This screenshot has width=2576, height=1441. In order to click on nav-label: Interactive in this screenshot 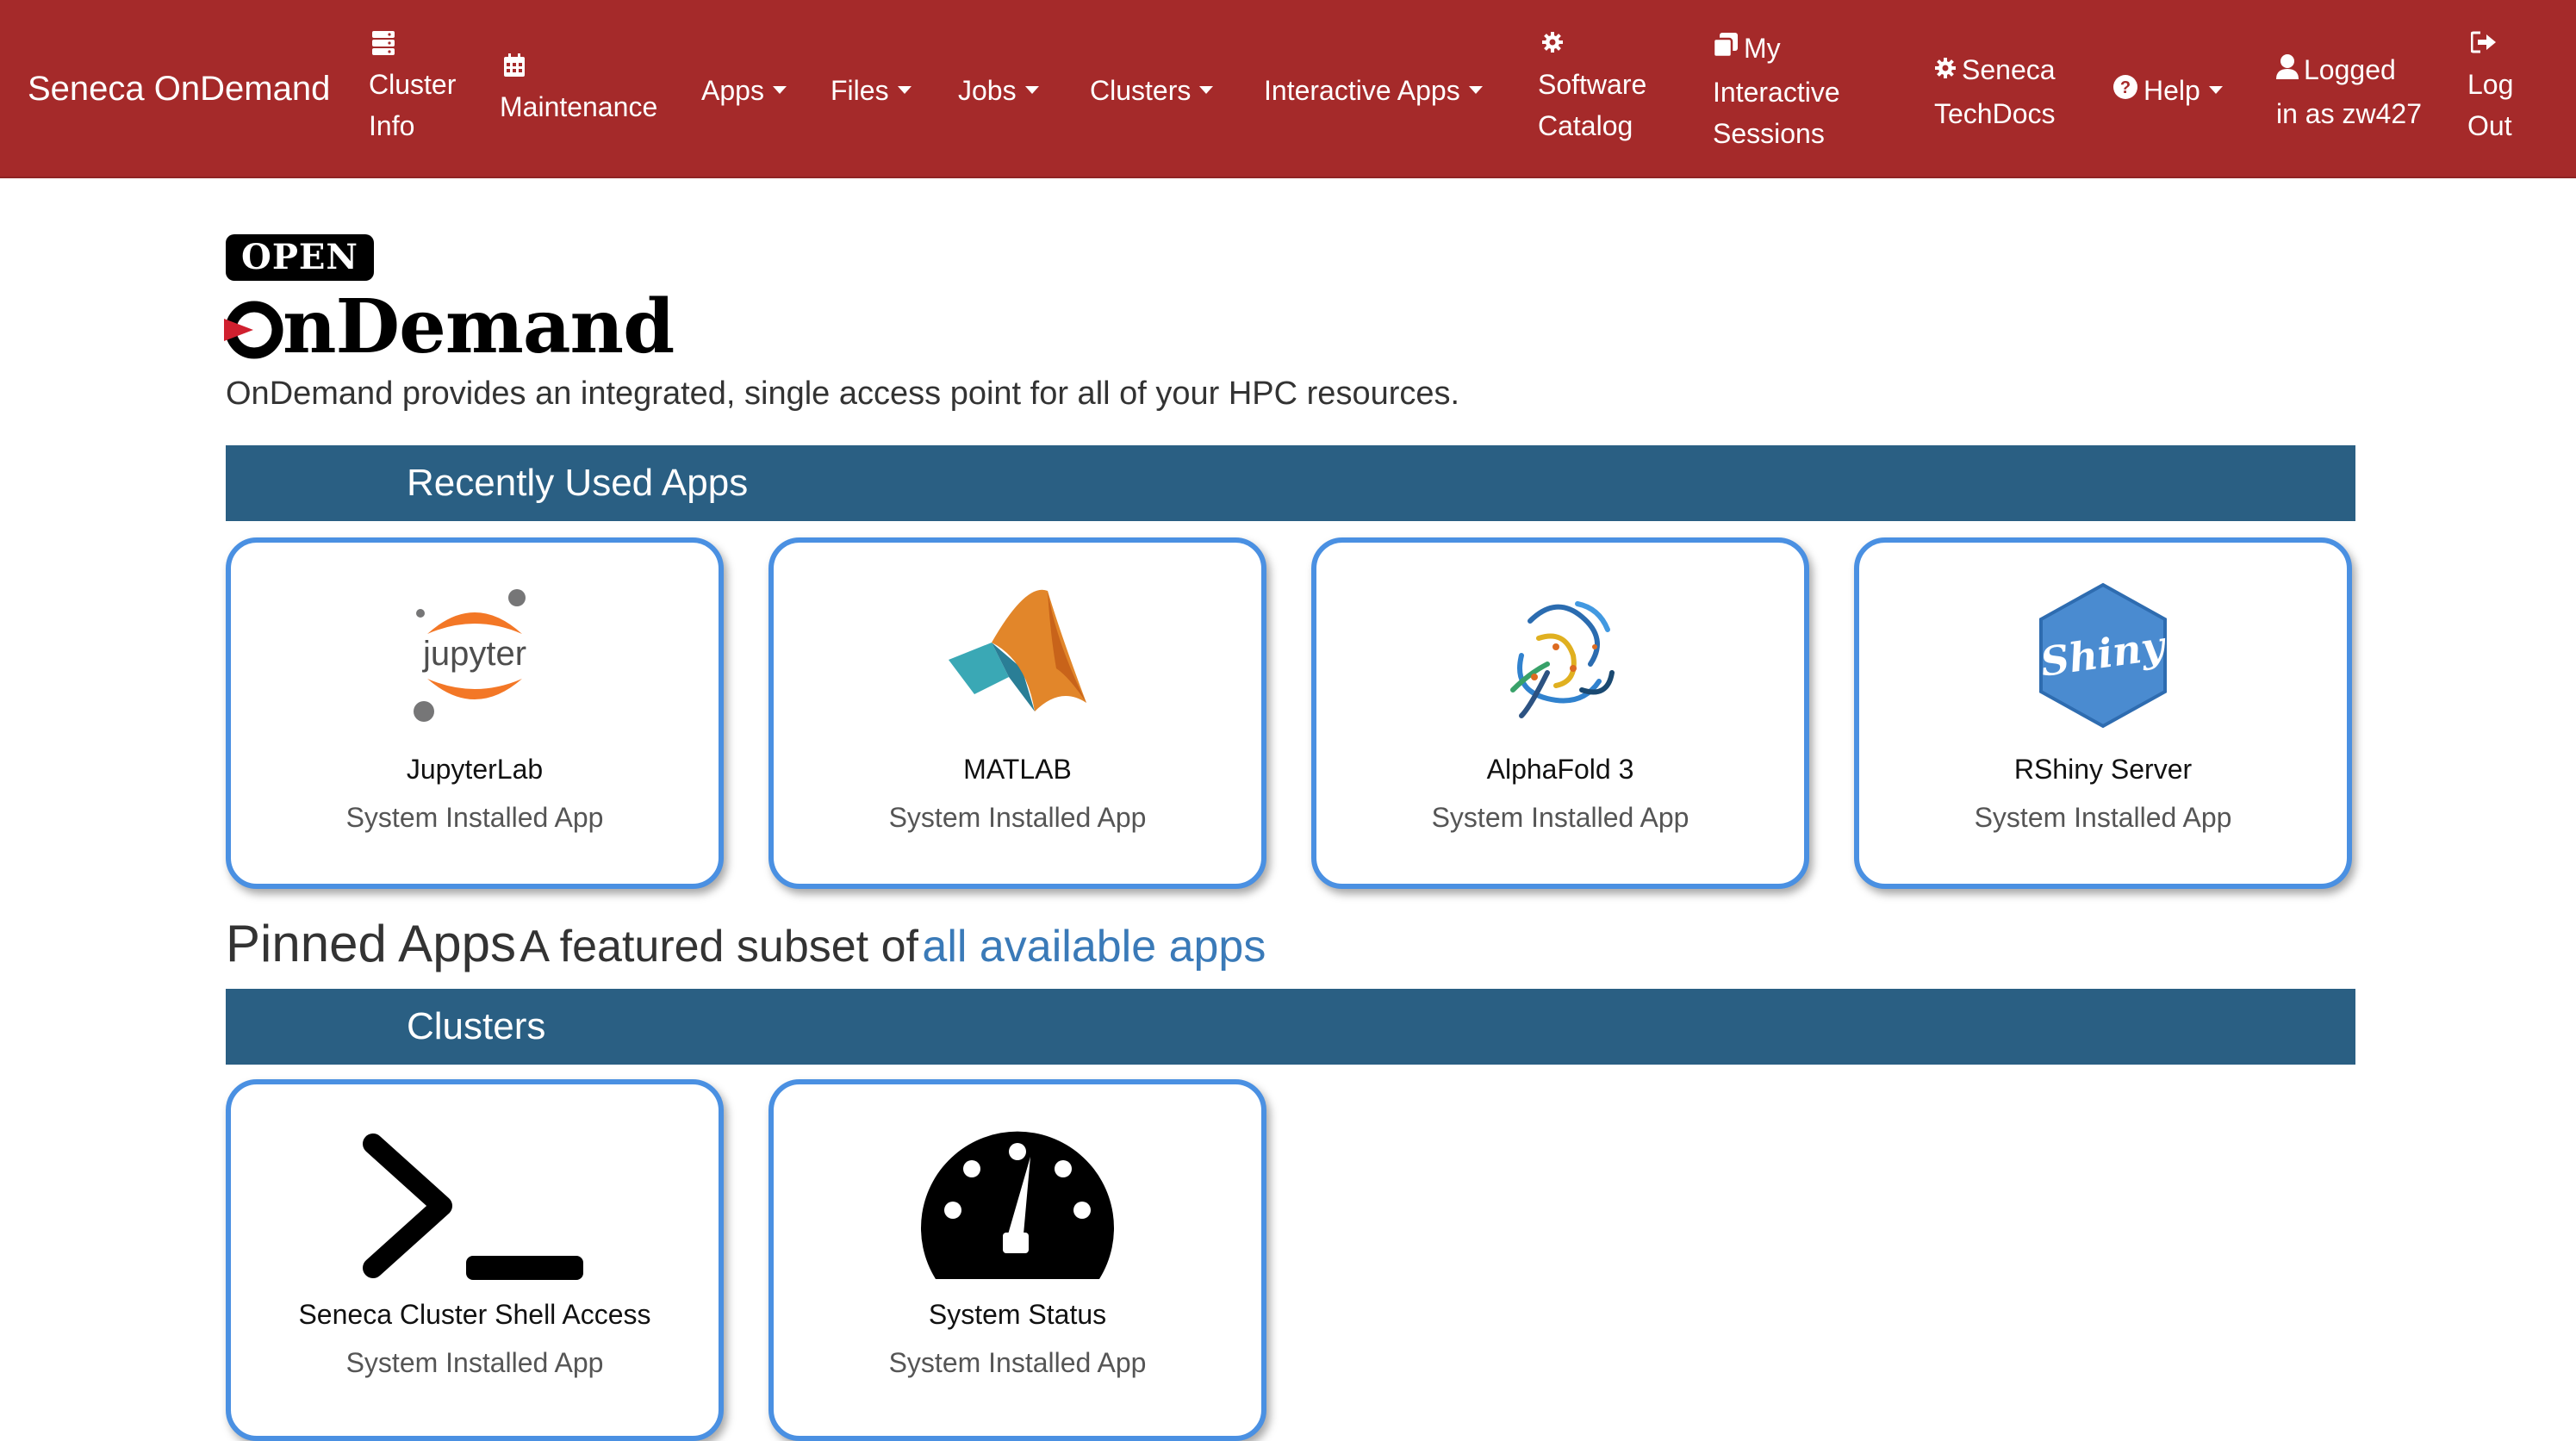, I will do `click(1777, 92)`.